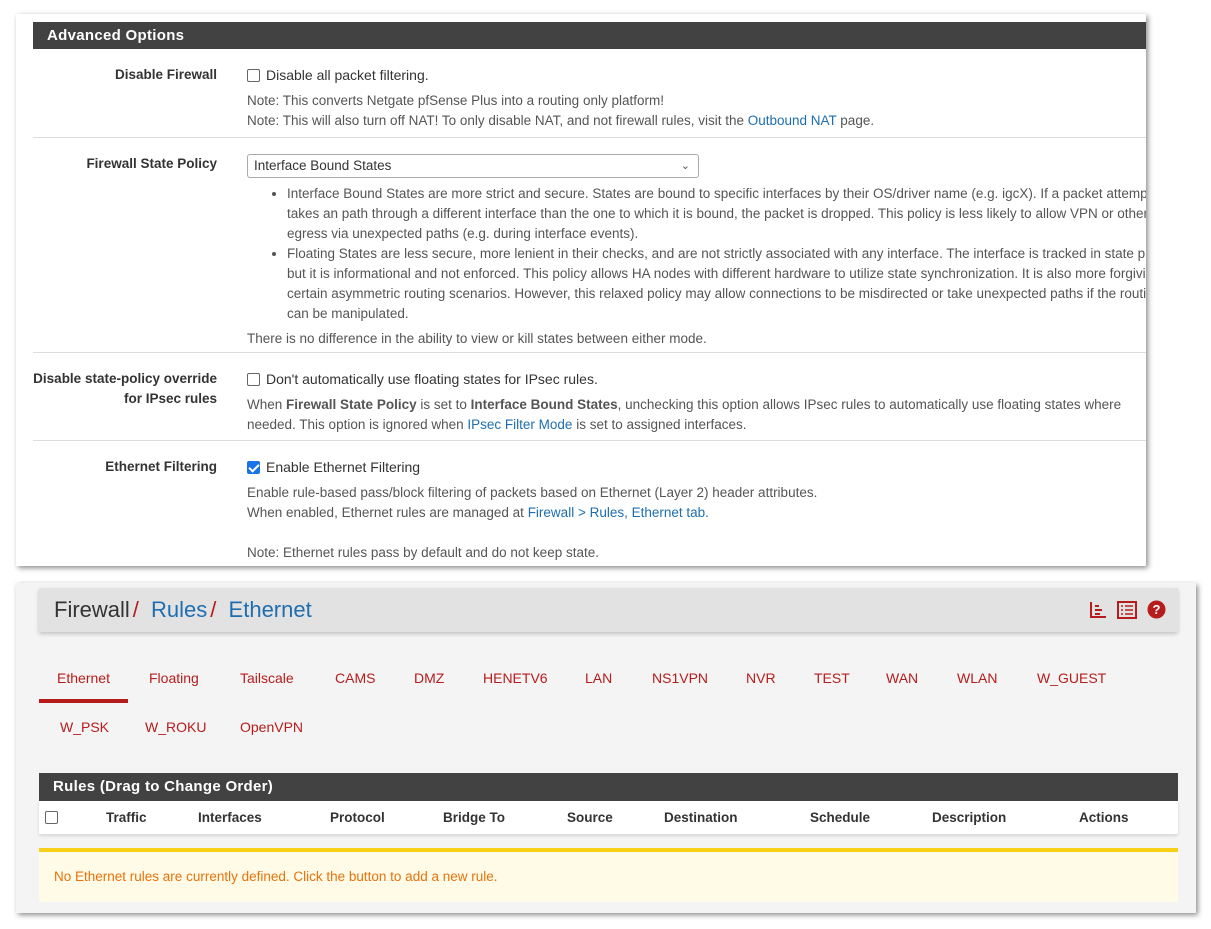 Image resolution: width=1211 pixels, height=929 pixels. Describe the element at coordinates (126, 817) in the screenshot. I see `column-header: Traffic` at that location.